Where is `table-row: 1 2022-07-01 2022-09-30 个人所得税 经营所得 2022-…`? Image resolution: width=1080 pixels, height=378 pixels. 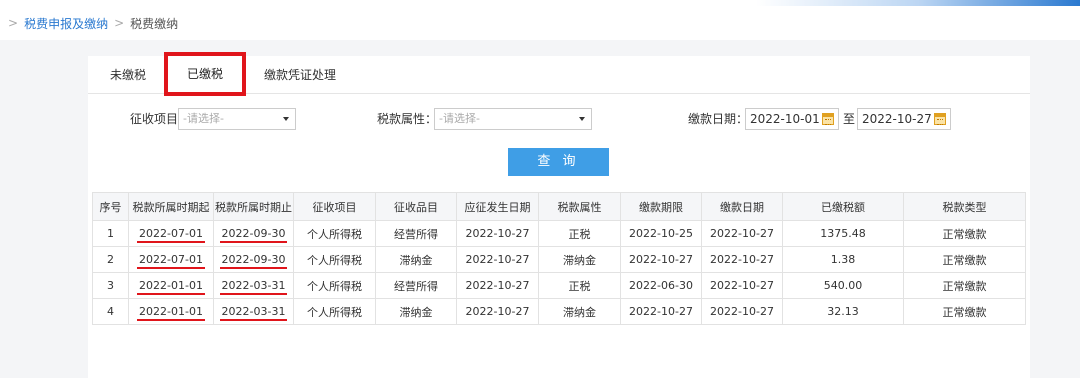
table-row: 1 2022-07-01 2022-09-30 个人所得税 经营所得 2022-… is located at coordinates (559, 233).